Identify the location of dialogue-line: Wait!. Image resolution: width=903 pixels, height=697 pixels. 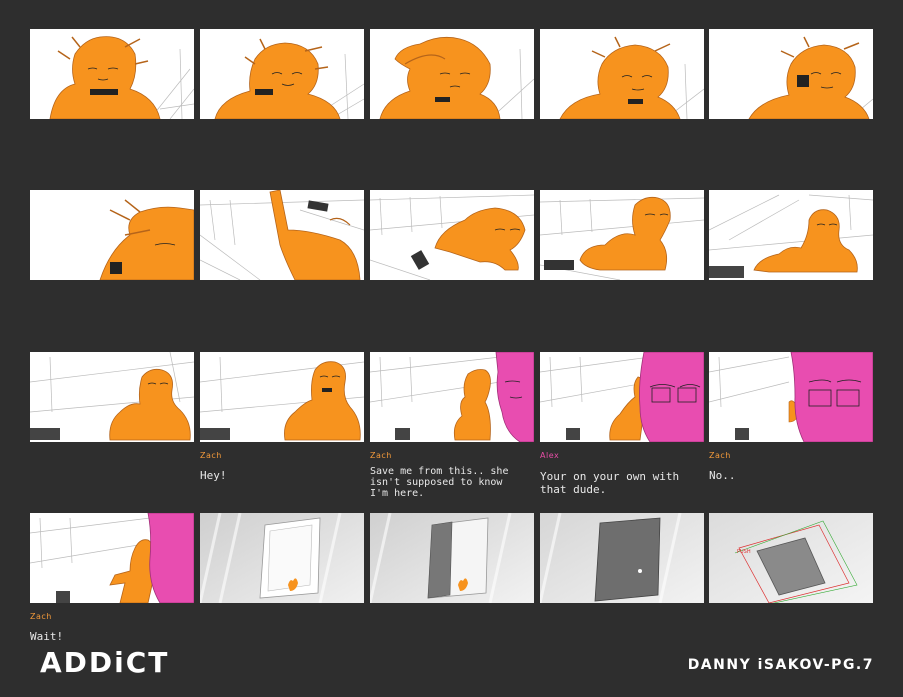
(47, 636).